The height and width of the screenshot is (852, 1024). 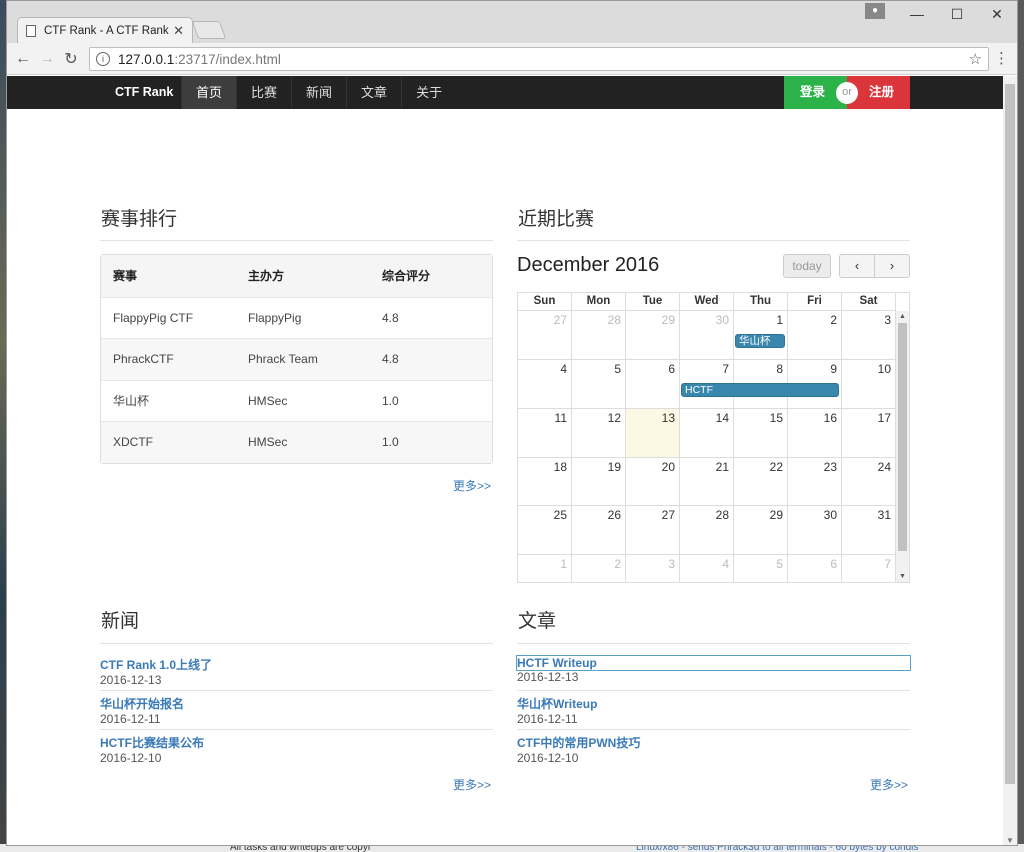 I want to click on next-month-button: ›, so click(x=892, y=266).